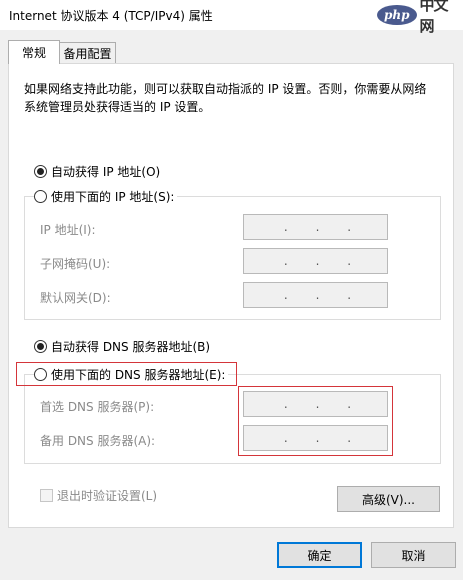  I want to click on manual-dns-radio, so click(40, 374).